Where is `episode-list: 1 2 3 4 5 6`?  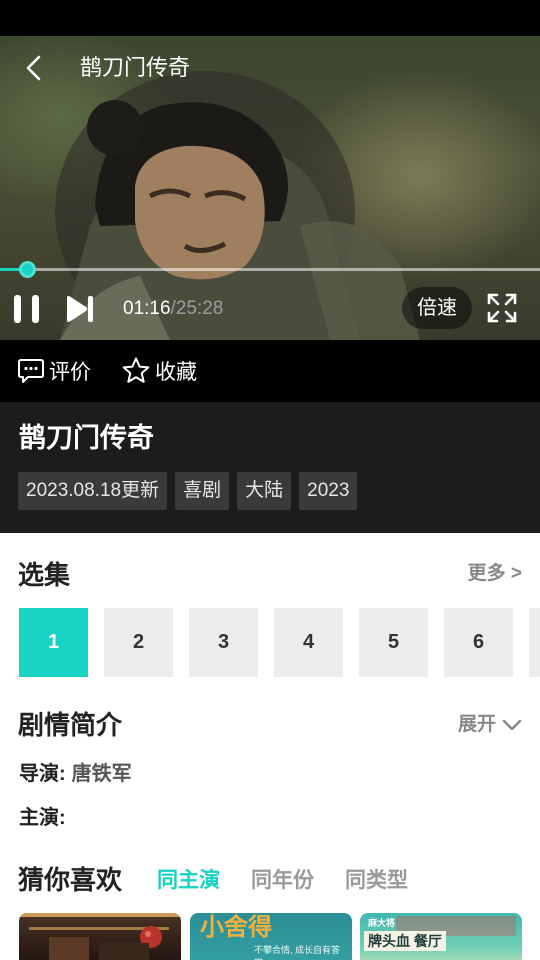
episode-list: 1 2 3 4 5 6 is located at coordinates (279, 642).